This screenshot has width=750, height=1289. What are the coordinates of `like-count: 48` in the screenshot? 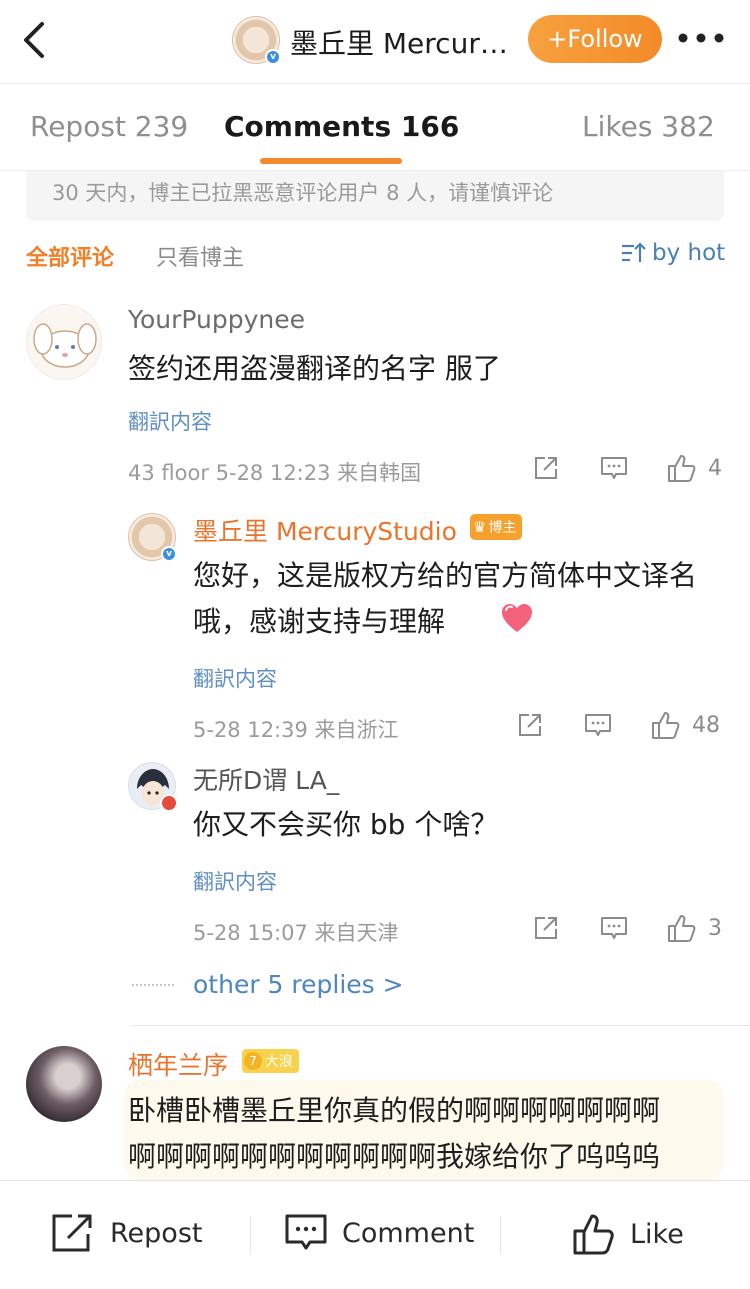 It's located at (706, 725).